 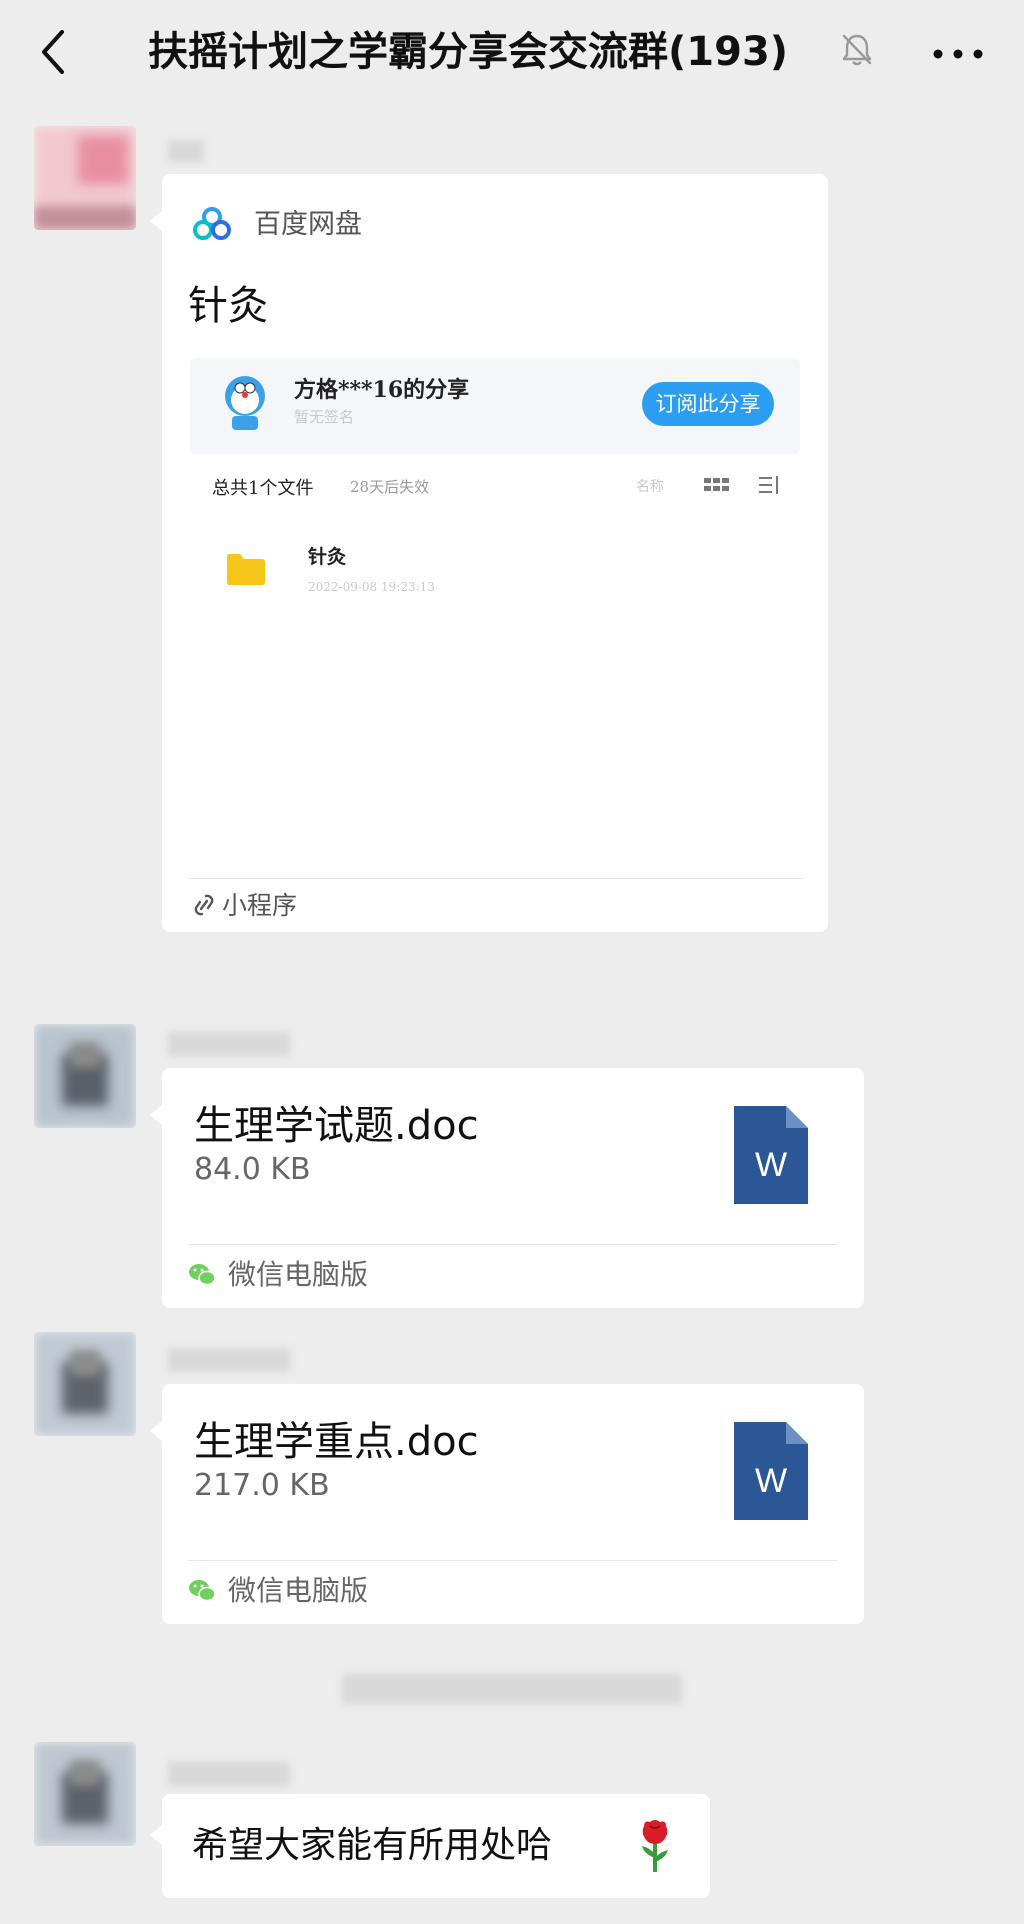 What do you see at coordinates (371, 587) in the screenshot?
I see `folder-date: 2022-09-08 19:23:13` at bounding box center [371, 587].